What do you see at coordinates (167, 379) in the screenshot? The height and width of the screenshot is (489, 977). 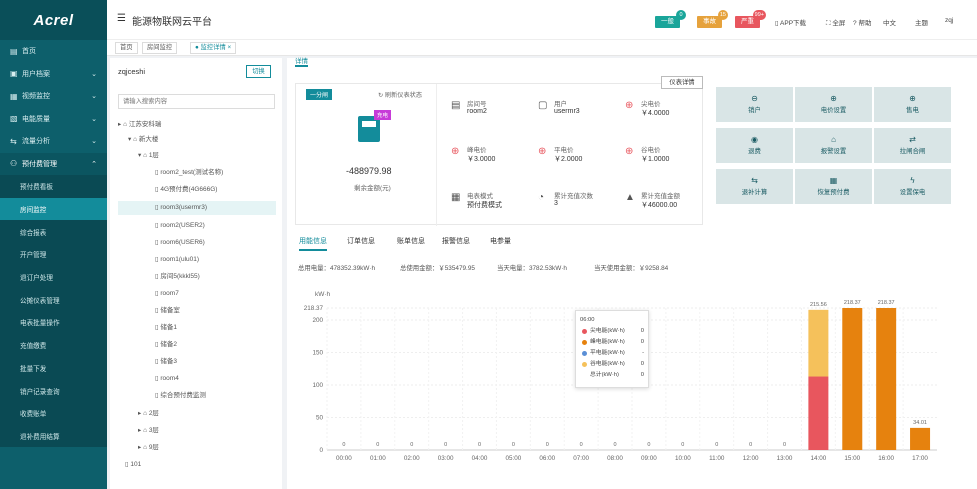 I see `tree-node: ▯ room4` at bounding box center [167, 379].